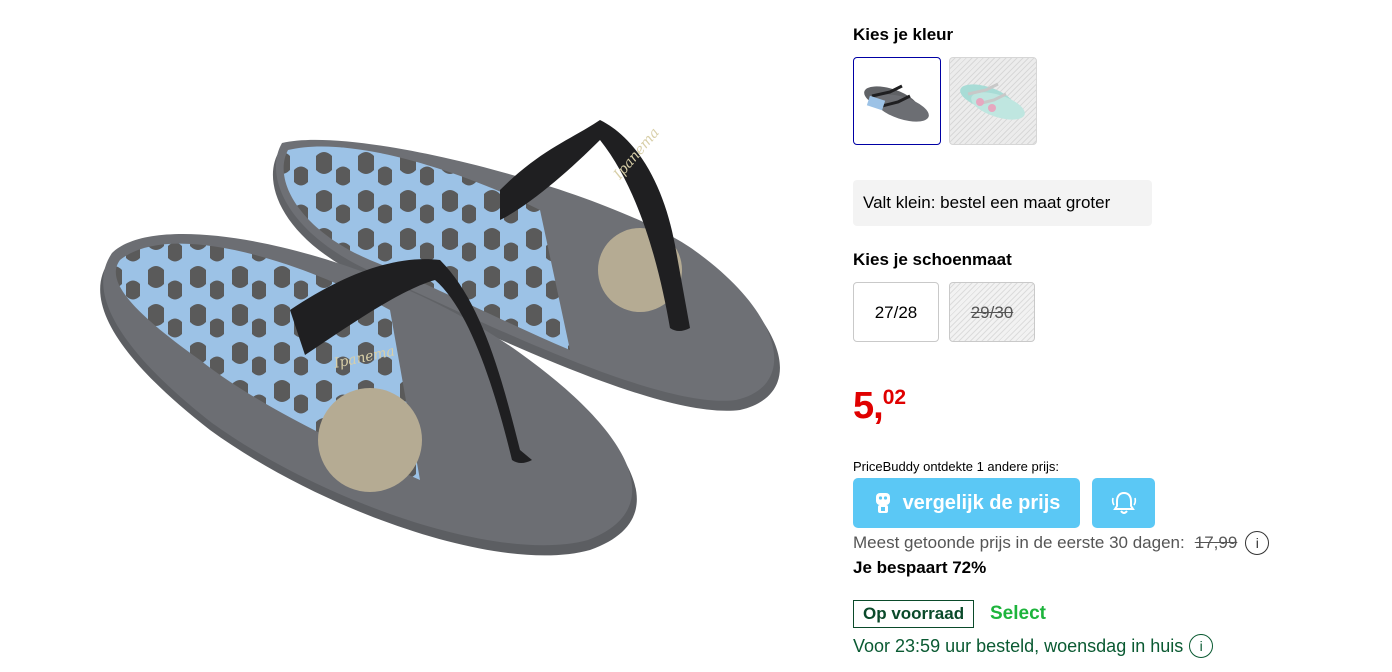 The width and height of the screenshot is (1392, 672). What do you see at coordinates (956, 466) in the screenshot?
I see `pricebuddy-label: PriceBuddy ontdekte 1 andere prijs:` at bounding box center [956, 466].